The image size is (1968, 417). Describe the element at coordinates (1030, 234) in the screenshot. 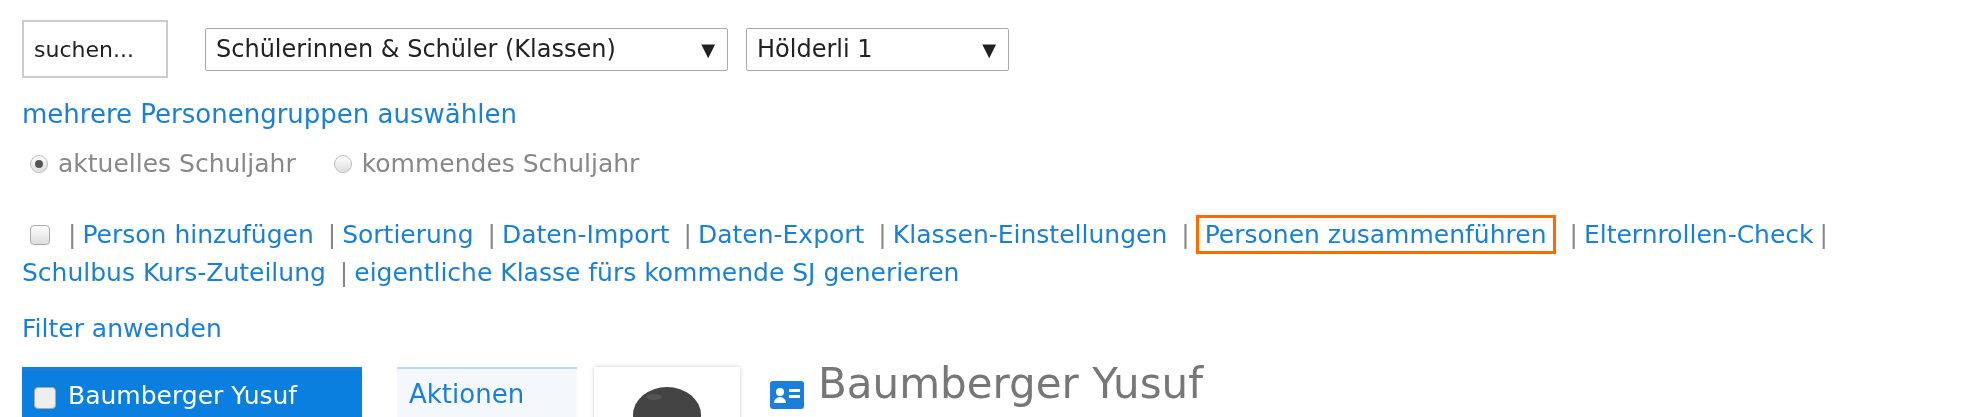

I see `action-link: Klassen-Einstellungen` at that location.